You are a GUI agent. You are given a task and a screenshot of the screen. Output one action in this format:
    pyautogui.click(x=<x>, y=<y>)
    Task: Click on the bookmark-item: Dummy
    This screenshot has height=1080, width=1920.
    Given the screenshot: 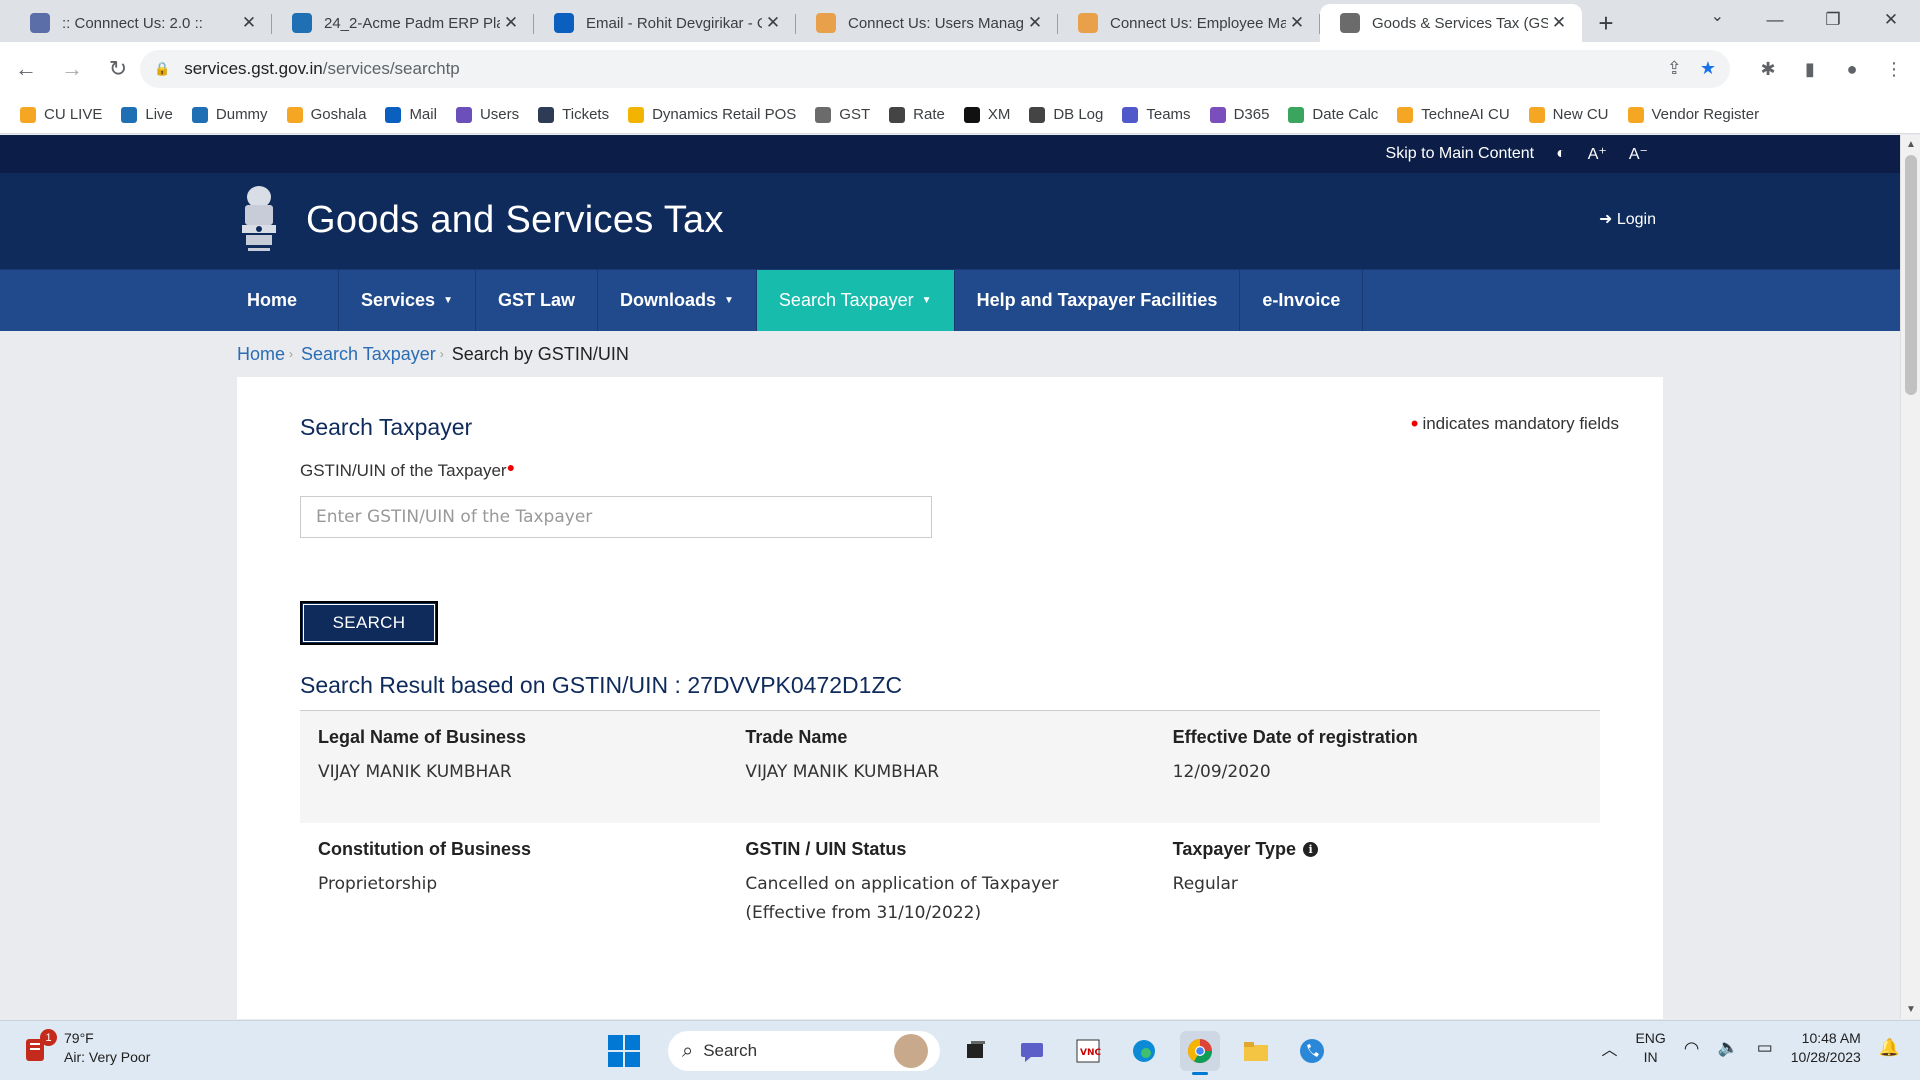 What is the action you would take?
    pyautogui.click(x=229, y=114)
    